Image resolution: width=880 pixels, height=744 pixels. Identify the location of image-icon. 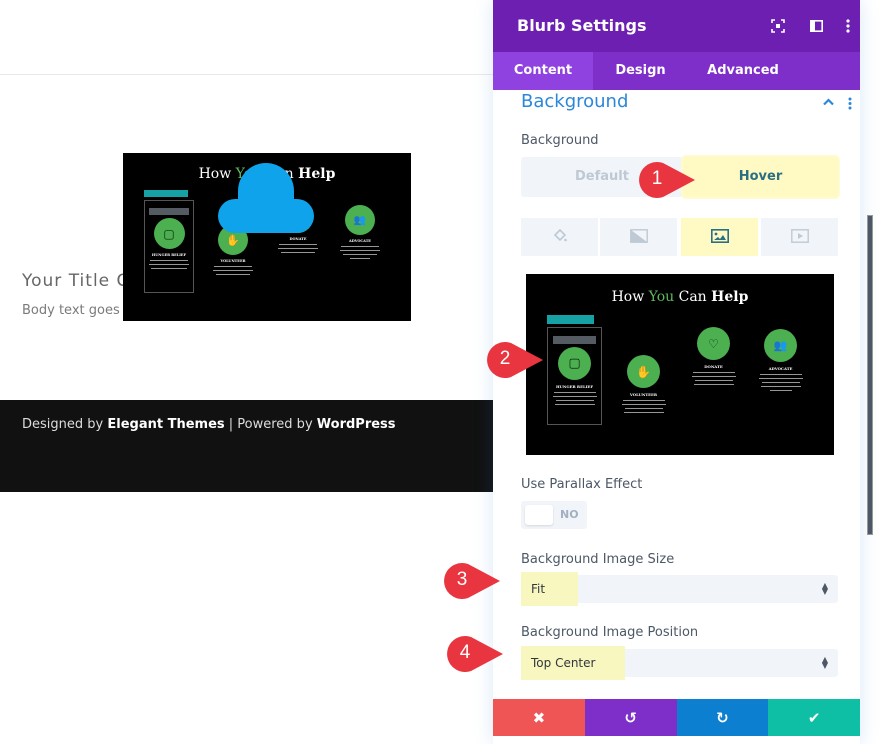
(719, 237).